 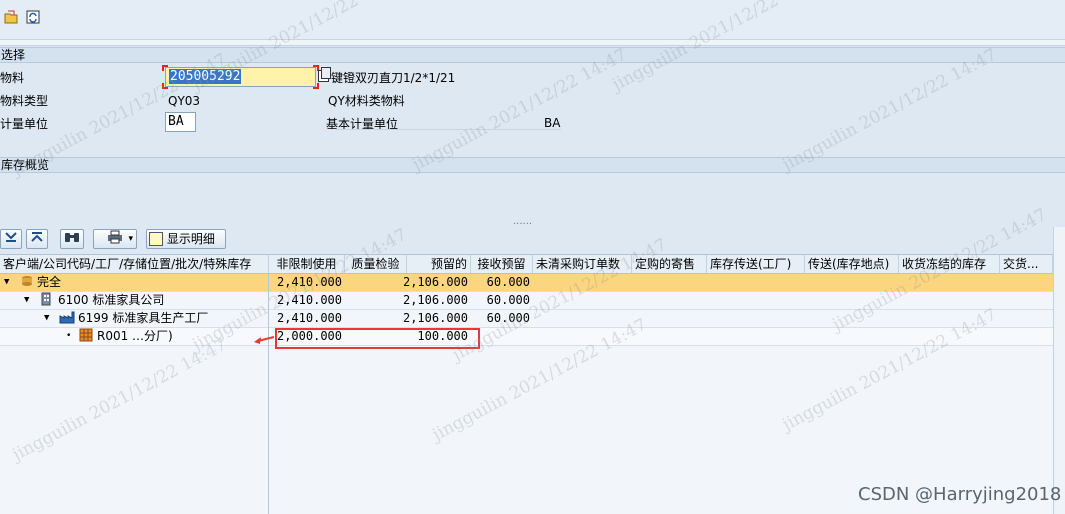 I want to click on collapse-icon, so click(x=37, y=237).